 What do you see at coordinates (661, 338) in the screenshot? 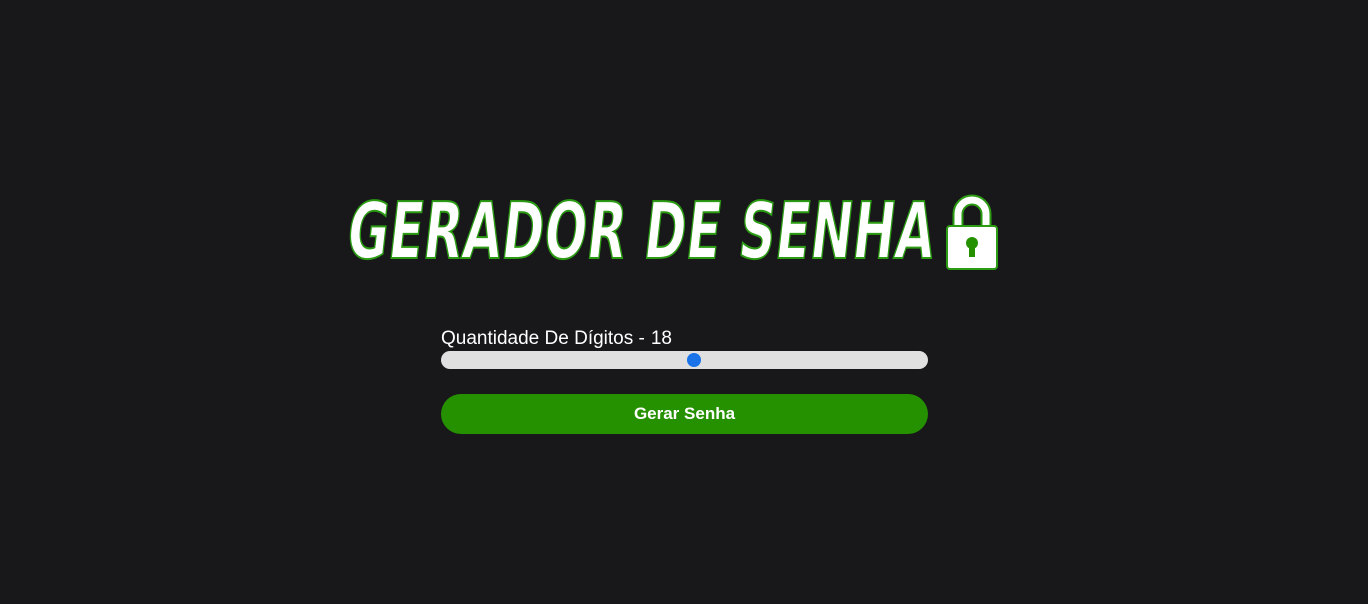
I see `slider-value: 18` at bounding box center [661, 338].